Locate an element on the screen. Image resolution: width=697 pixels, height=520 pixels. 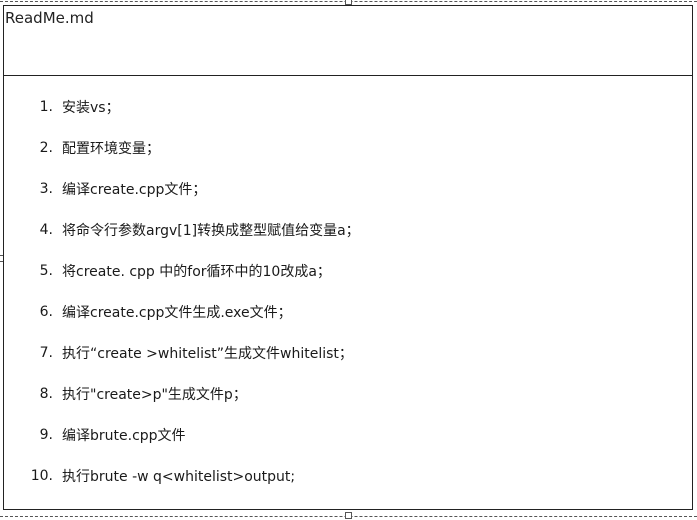
list-item: 9. 编译brute.cpp文件 is located at coordinates (182, 434).